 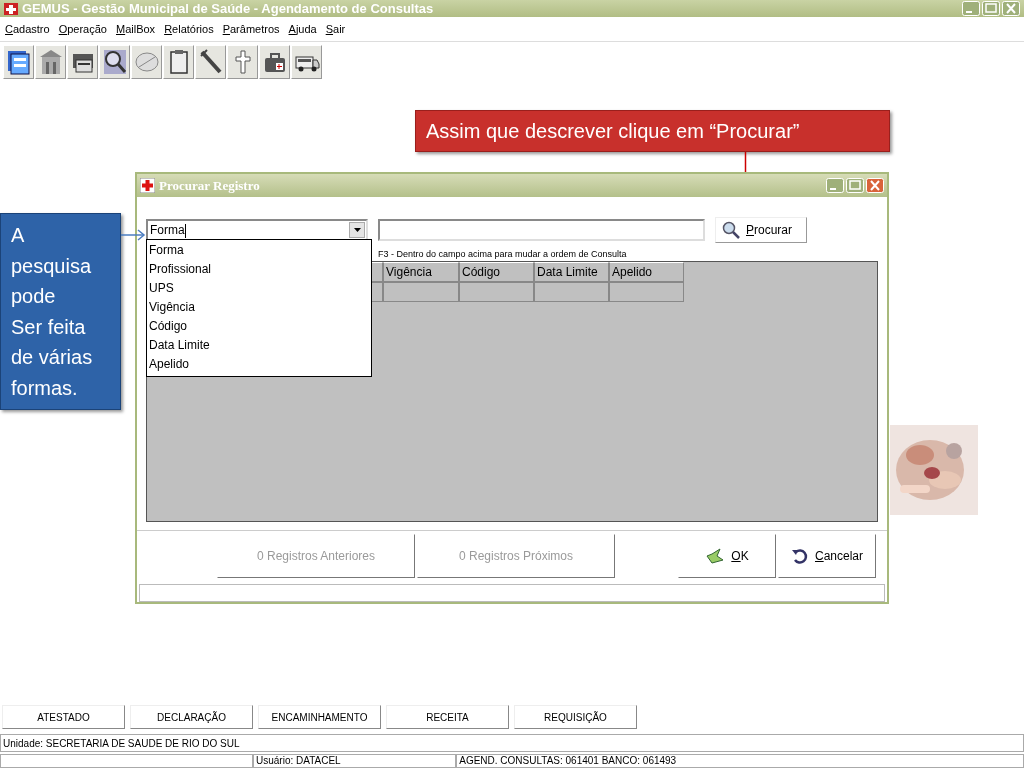 What do you see at coordinates (228, 8) in the screenshot?
I see `window-title: GEMUS - Gestão Municipal de Saúde - Agendamento de Consultas` at bounding box center [228, 8].